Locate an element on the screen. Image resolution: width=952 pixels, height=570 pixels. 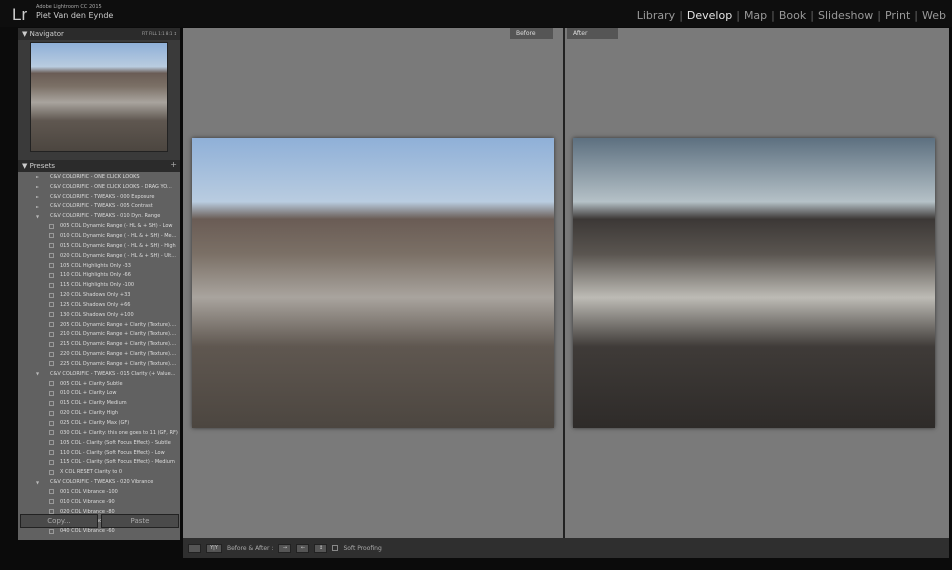
before-after-view-button: Y|Y is located at coordinates (214, 548).